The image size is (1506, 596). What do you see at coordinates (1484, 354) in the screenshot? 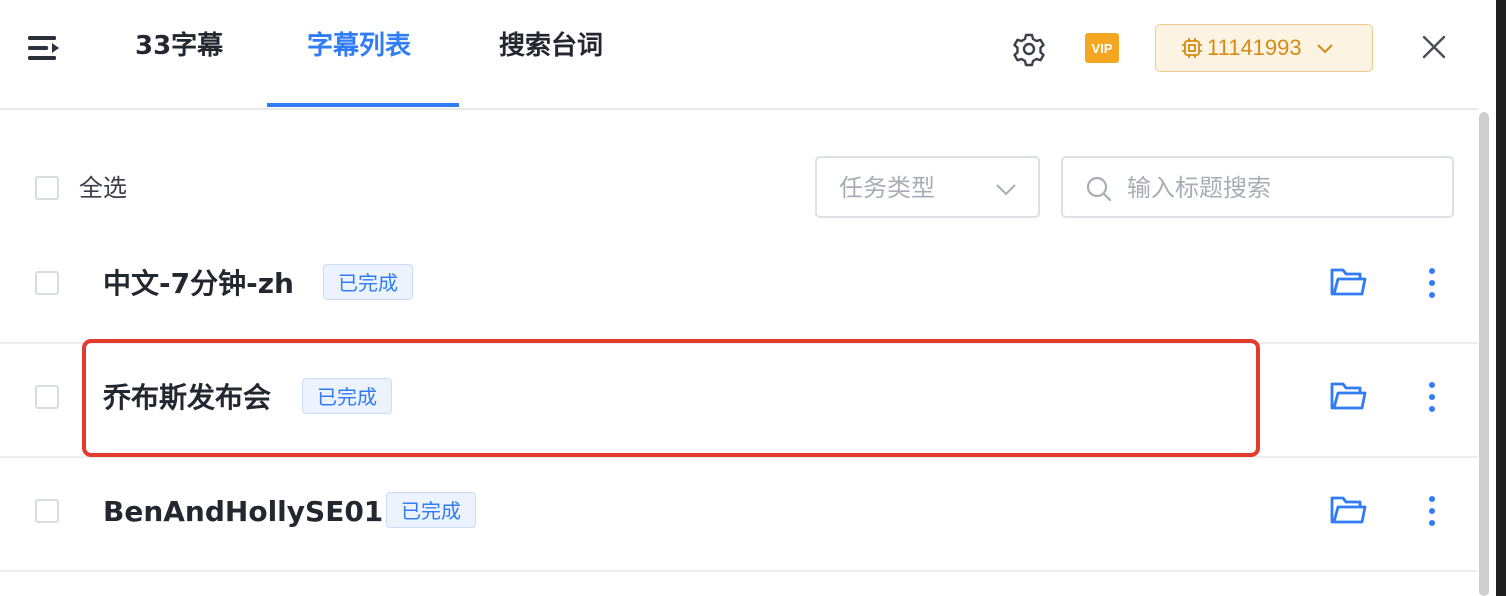
I see `scrollbar-thumb` at bounding box center [1484, 354].